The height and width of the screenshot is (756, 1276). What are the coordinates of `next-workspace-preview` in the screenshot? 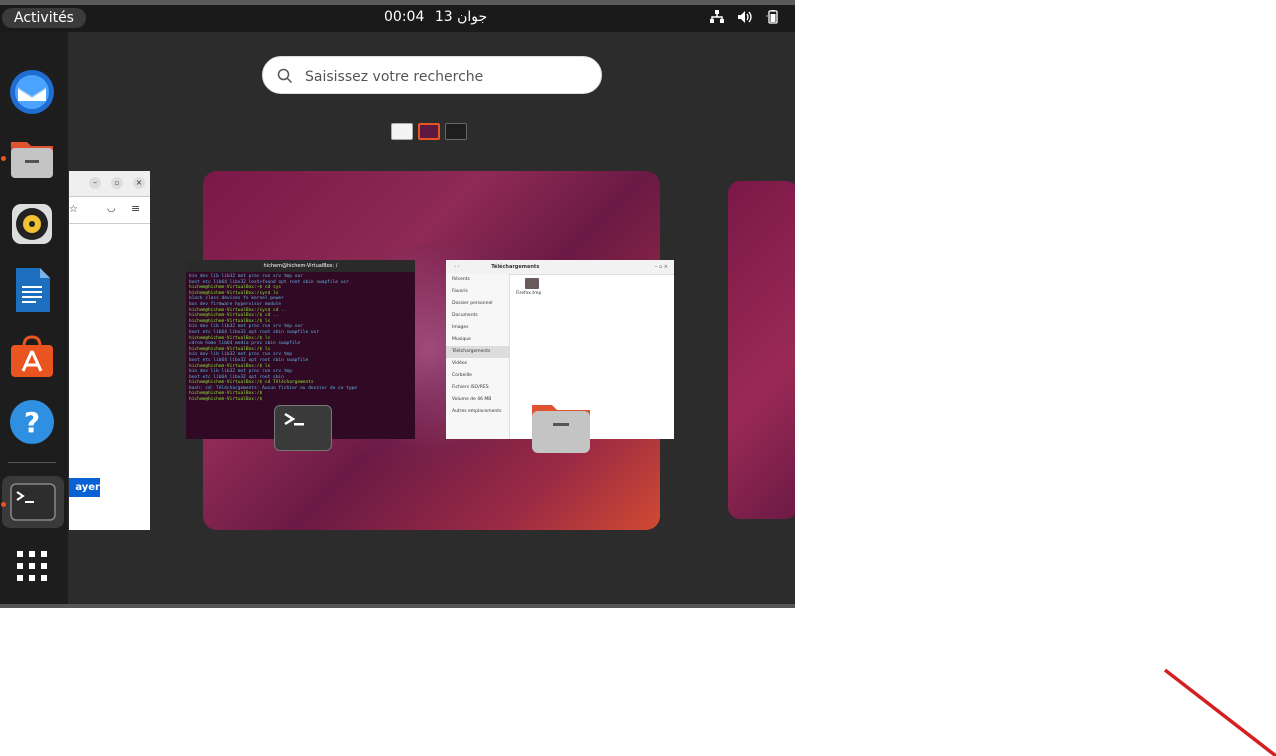 It's located at (761, 350).